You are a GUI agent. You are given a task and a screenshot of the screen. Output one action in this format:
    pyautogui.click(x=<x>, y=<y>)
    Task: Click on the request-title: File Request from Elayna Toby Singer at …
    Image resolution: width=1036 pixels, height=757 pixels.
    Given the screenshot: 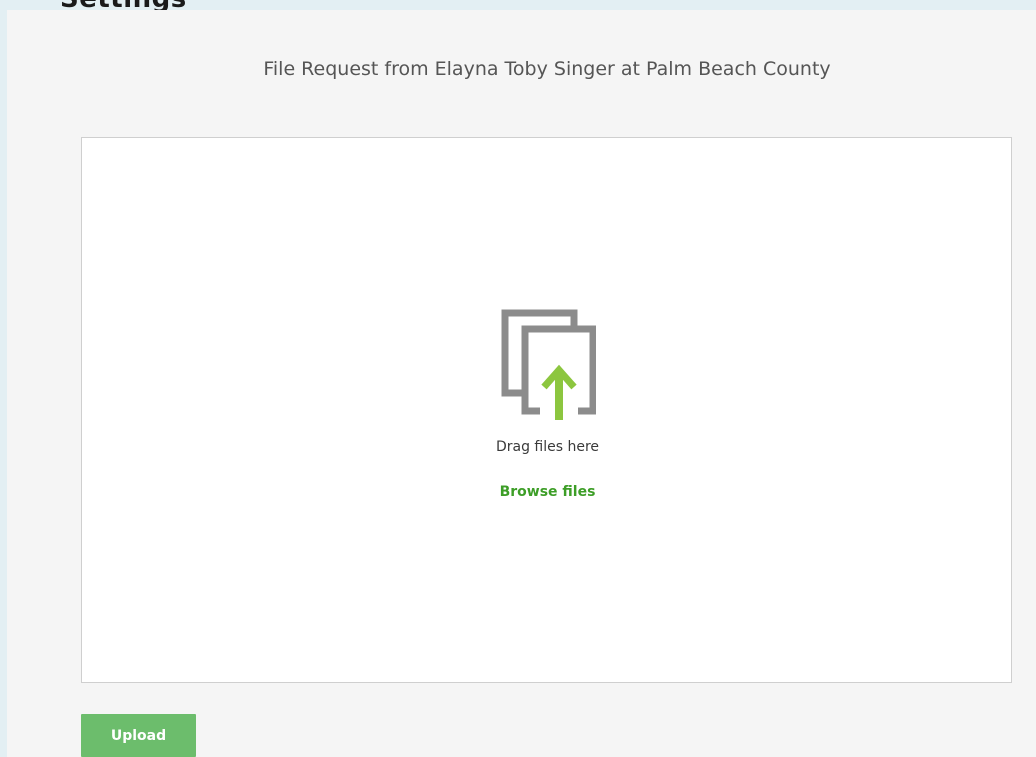 What is the action you would take?
    pyautogui.click(x=547, y=69)
    